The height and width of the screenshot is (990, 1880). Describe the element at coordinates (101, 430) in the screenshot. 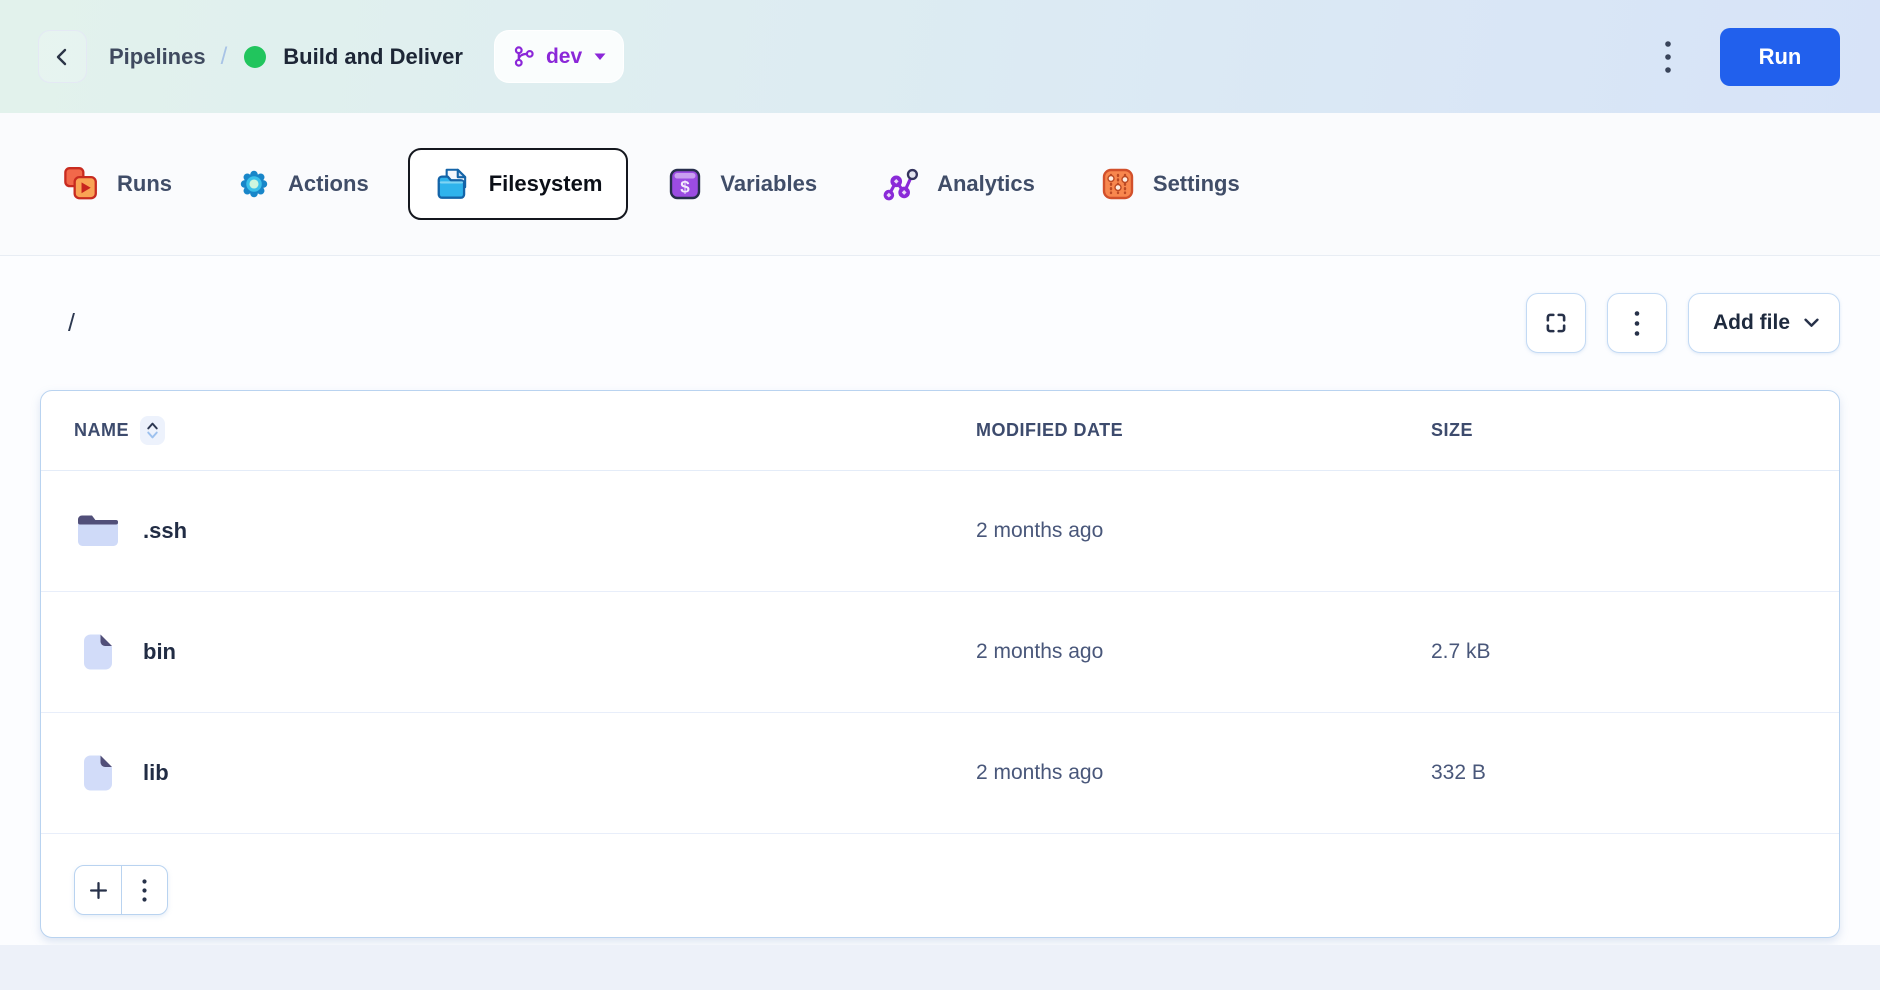

I see `column-label: NAME` at that location.